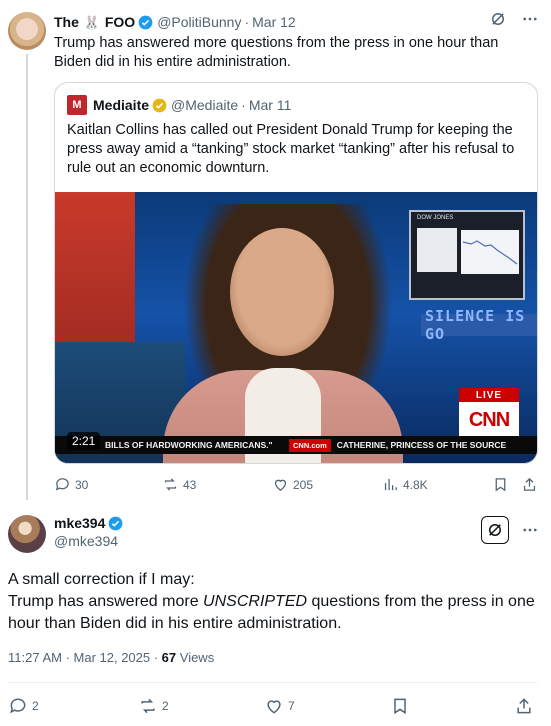 The width and height of the screenshot is (551, 726). Describe the element at coordinates (77, 105) in the screenshot. I see `mediaite-logo: M` at that location.